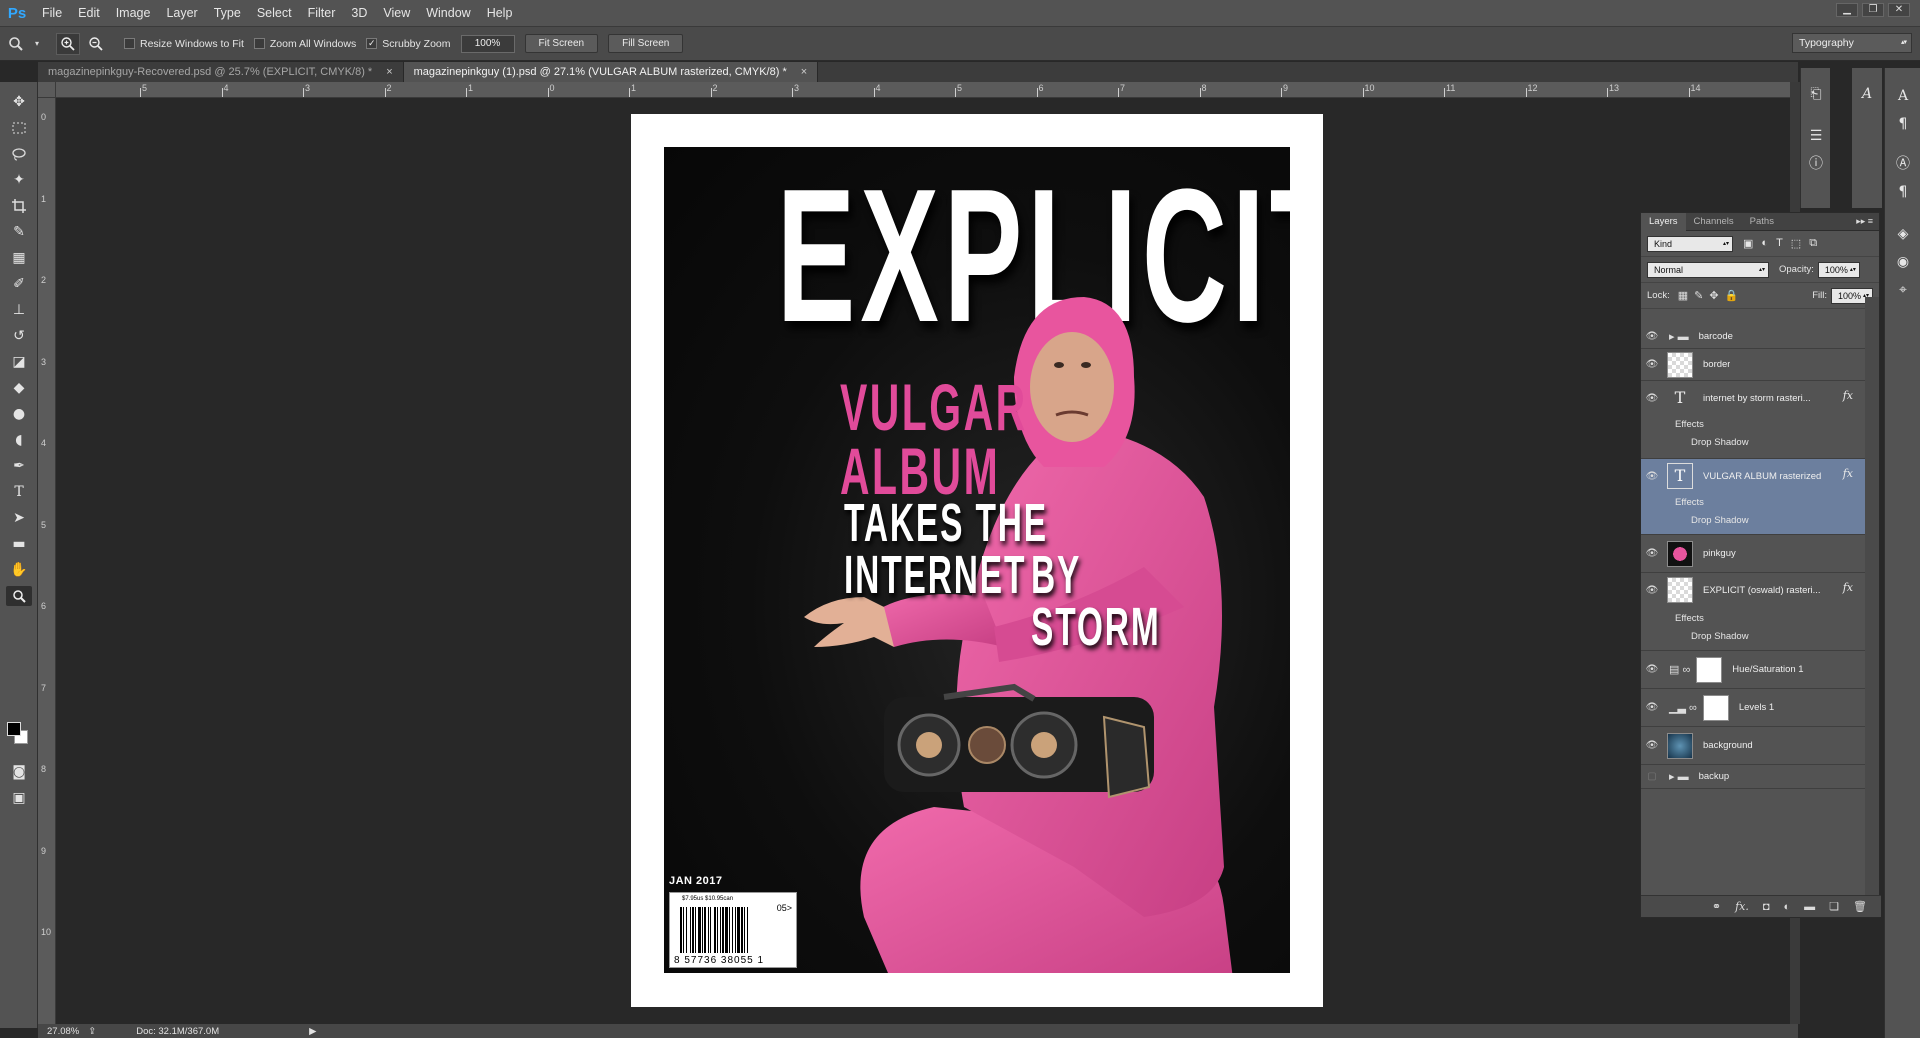 Image resolution: width=1920 pixels, height=1038 pixels. Describe the element at coordinates (1873, 10) in the screenshot. I see `restore-button: ❐` at that location.